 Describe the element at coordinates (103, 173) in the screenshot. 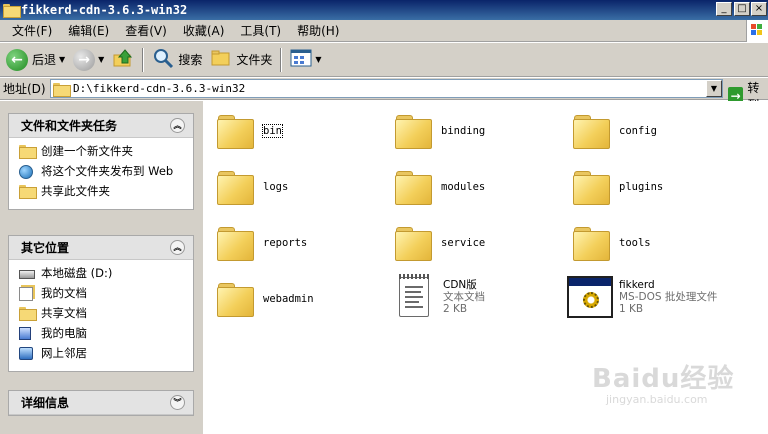

I see `task-publish-web: 将这个文件夹发布到 Web` at that location.